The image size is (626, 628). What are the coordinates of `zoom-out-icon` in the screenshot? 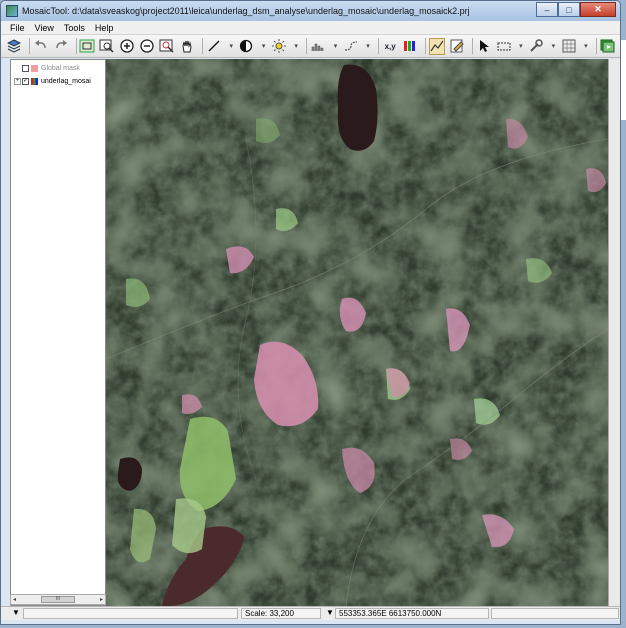 It's located at (147, 46).